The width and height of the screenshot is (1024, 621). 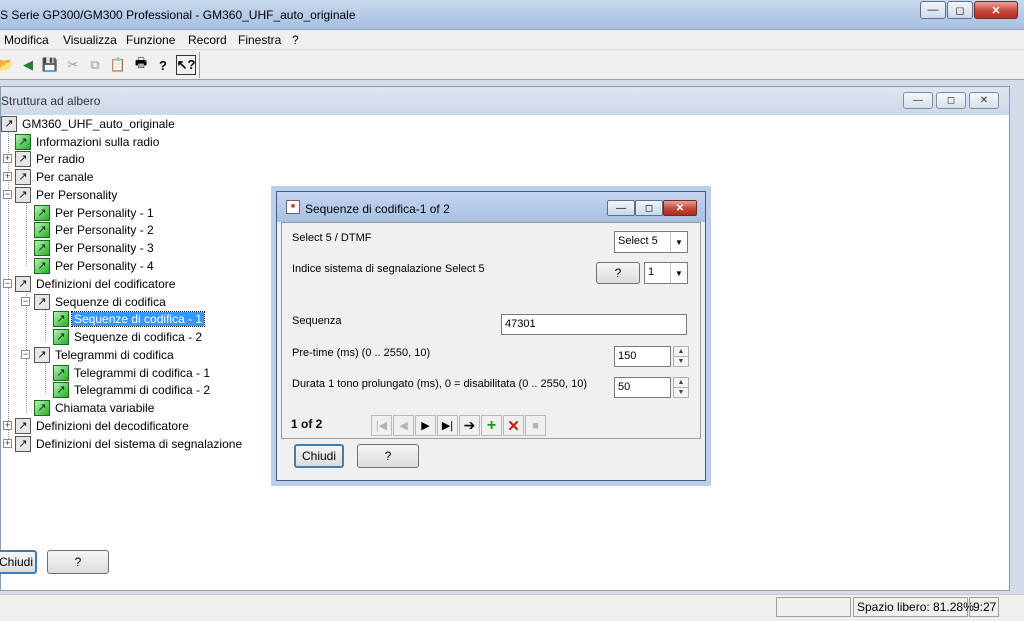 I want to click on tree-window-title: Struttura ad albero, so click(x=51, y=101).